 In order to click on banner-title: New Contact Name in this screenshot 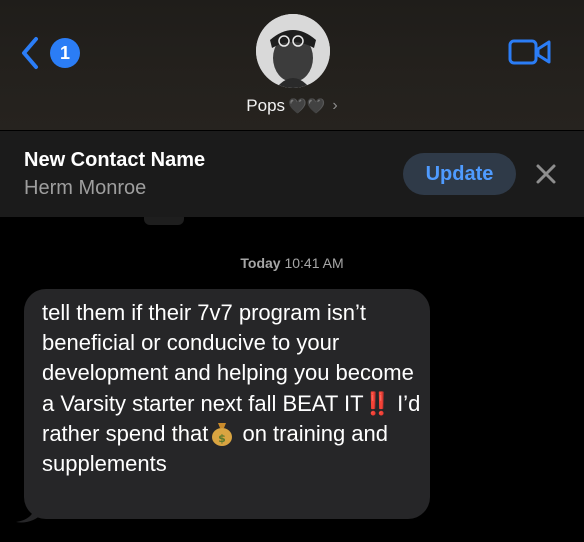, I will do `click(115, 160)`.